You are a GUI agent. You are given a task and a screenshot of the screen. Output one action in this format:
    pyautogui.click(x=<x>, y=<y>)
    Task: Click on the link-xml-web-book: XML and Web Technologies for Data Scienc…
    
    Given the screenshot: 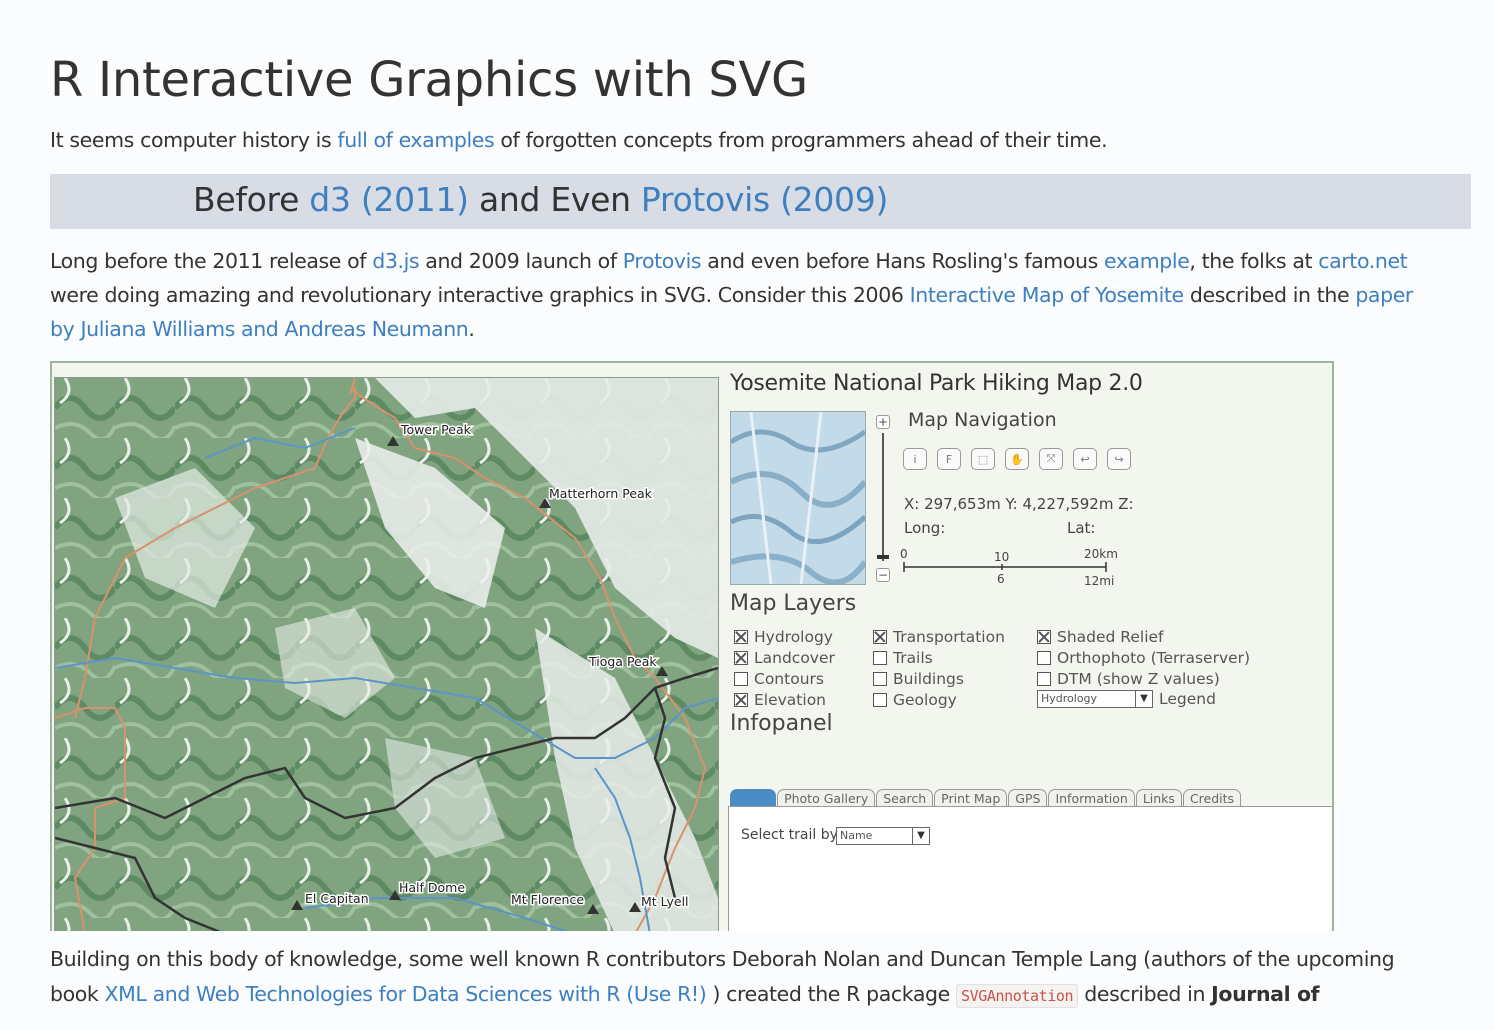 What is the action you would take?
    pyautogui.click(x=406, y=994)
    